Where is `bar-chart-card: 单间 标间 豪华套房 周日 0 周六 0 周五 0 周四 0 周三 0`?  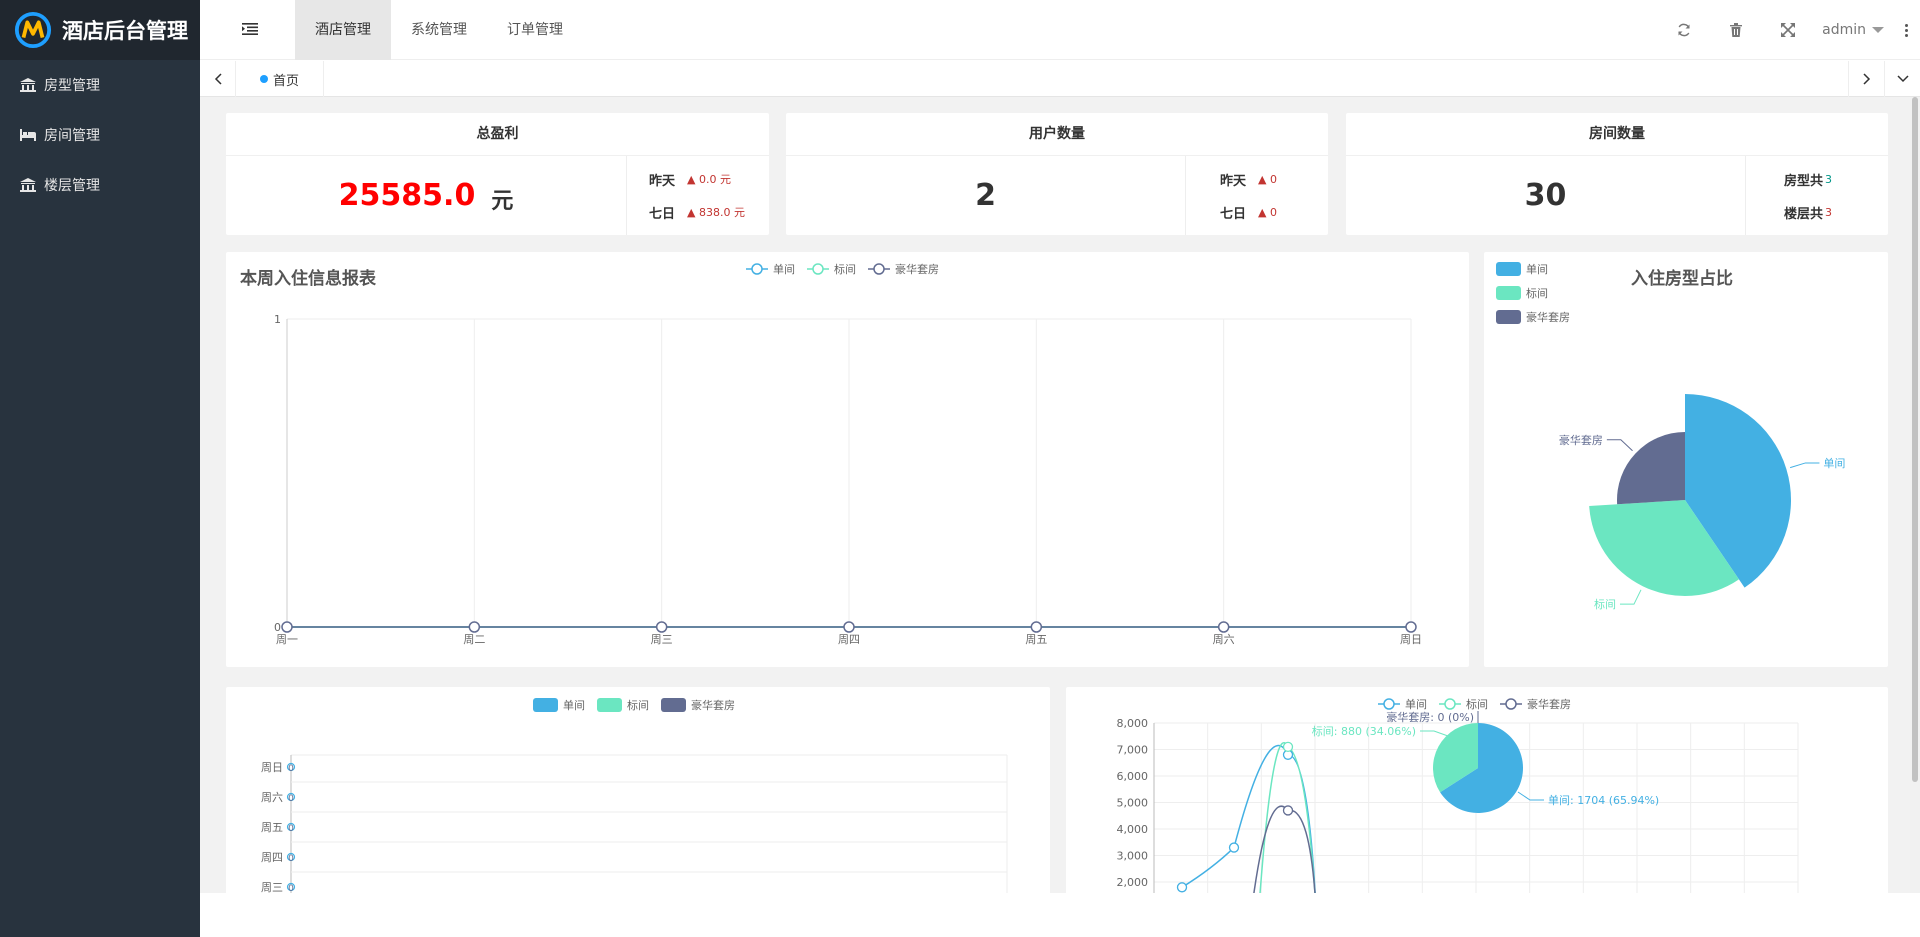 bar-chart-card: 单间 标间 豪华套房 周日 0 周六 0 周五 0 周四 0 周三 0 is located at coordinates (638, 790).